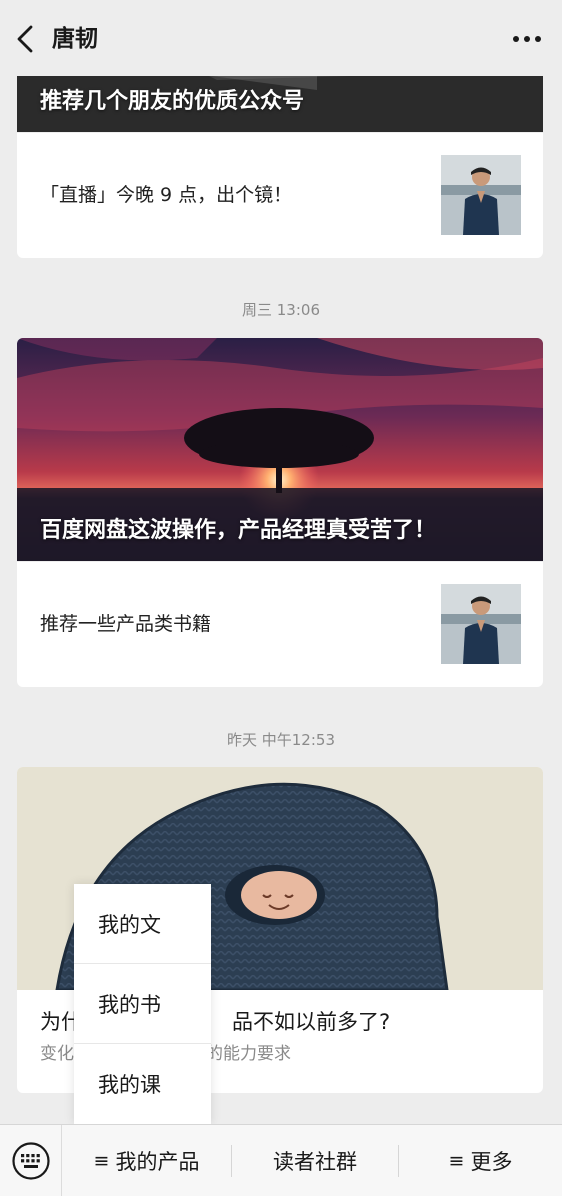 Image resolution: width=562 pixels, height=1196 pixels. I want to click on keyboard-icon, so click(30, 1161).